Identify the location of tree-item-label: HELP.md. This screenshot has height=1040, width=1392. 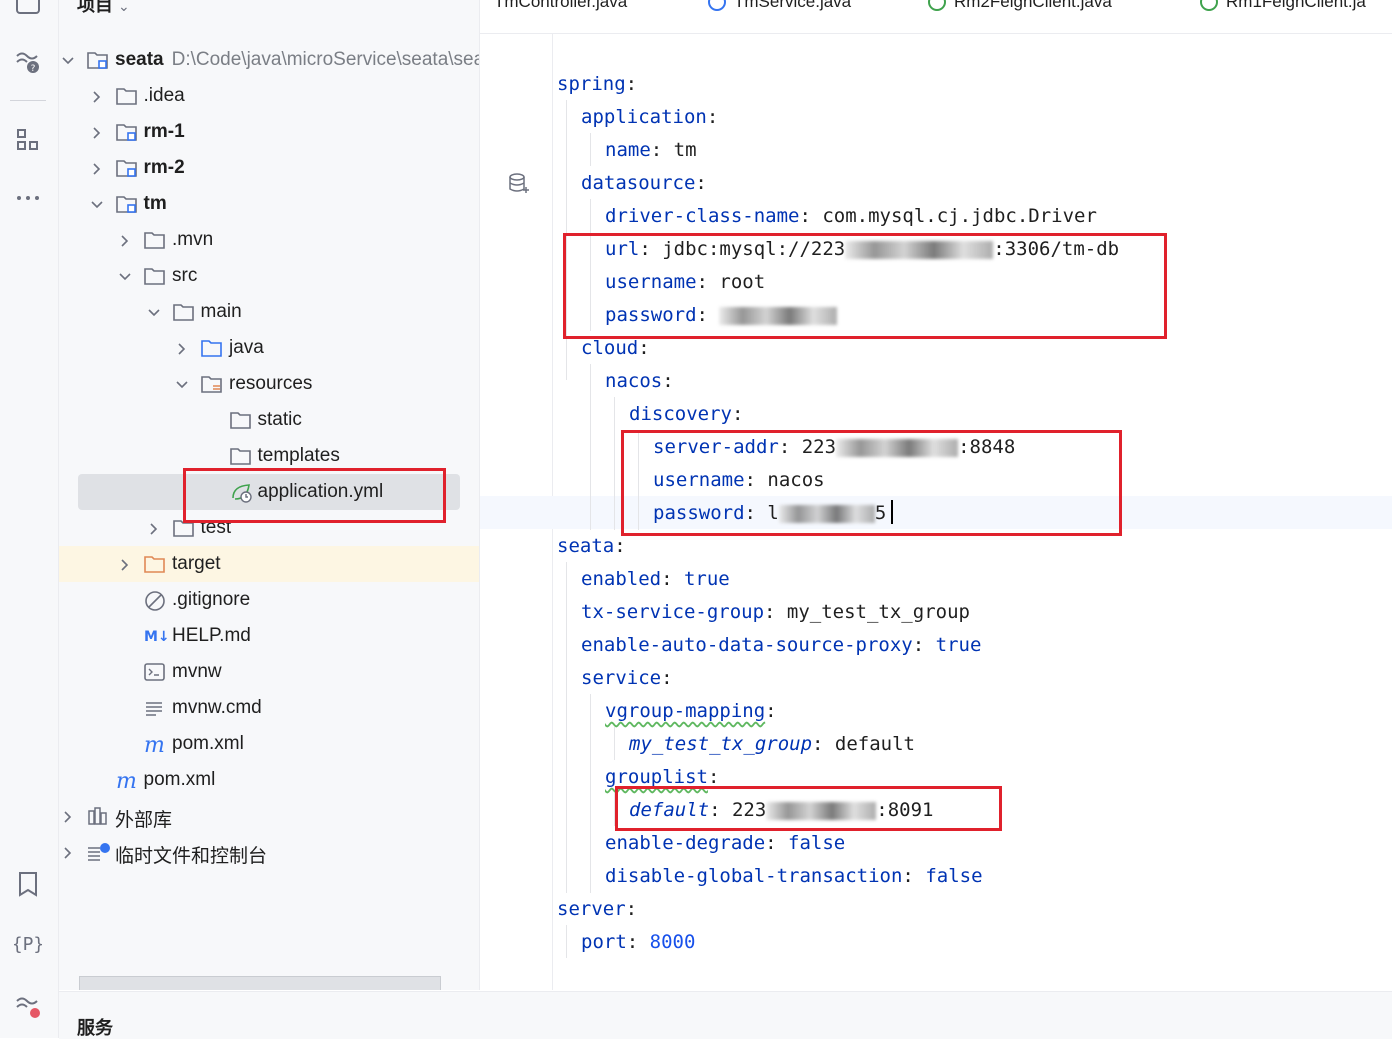
(211, 635).